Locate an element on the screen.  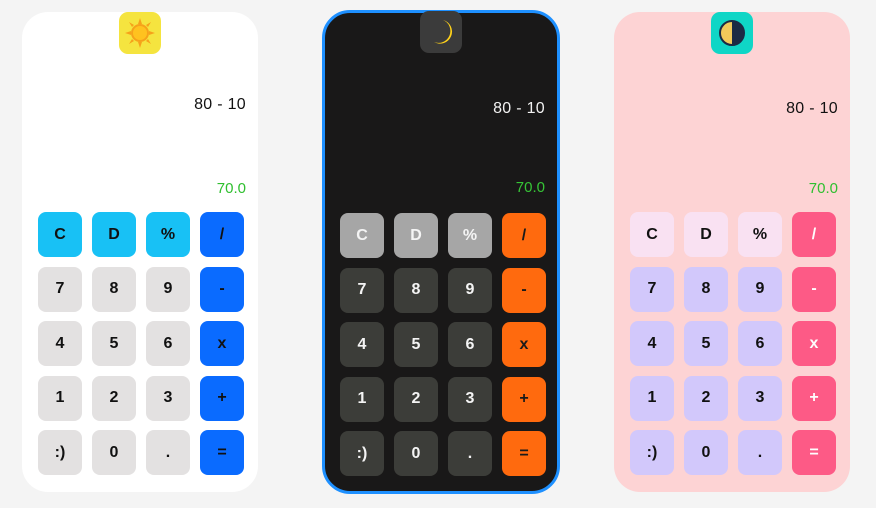
half-moon-icon is located at coordinates (732, 33).